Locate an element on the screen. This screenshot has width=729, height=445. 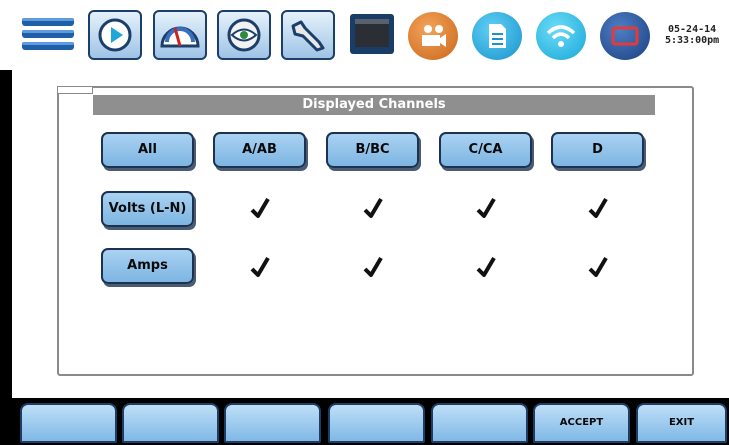
date-time: 05-24-14 5:33:00pm is located at coordinates (692, 35).